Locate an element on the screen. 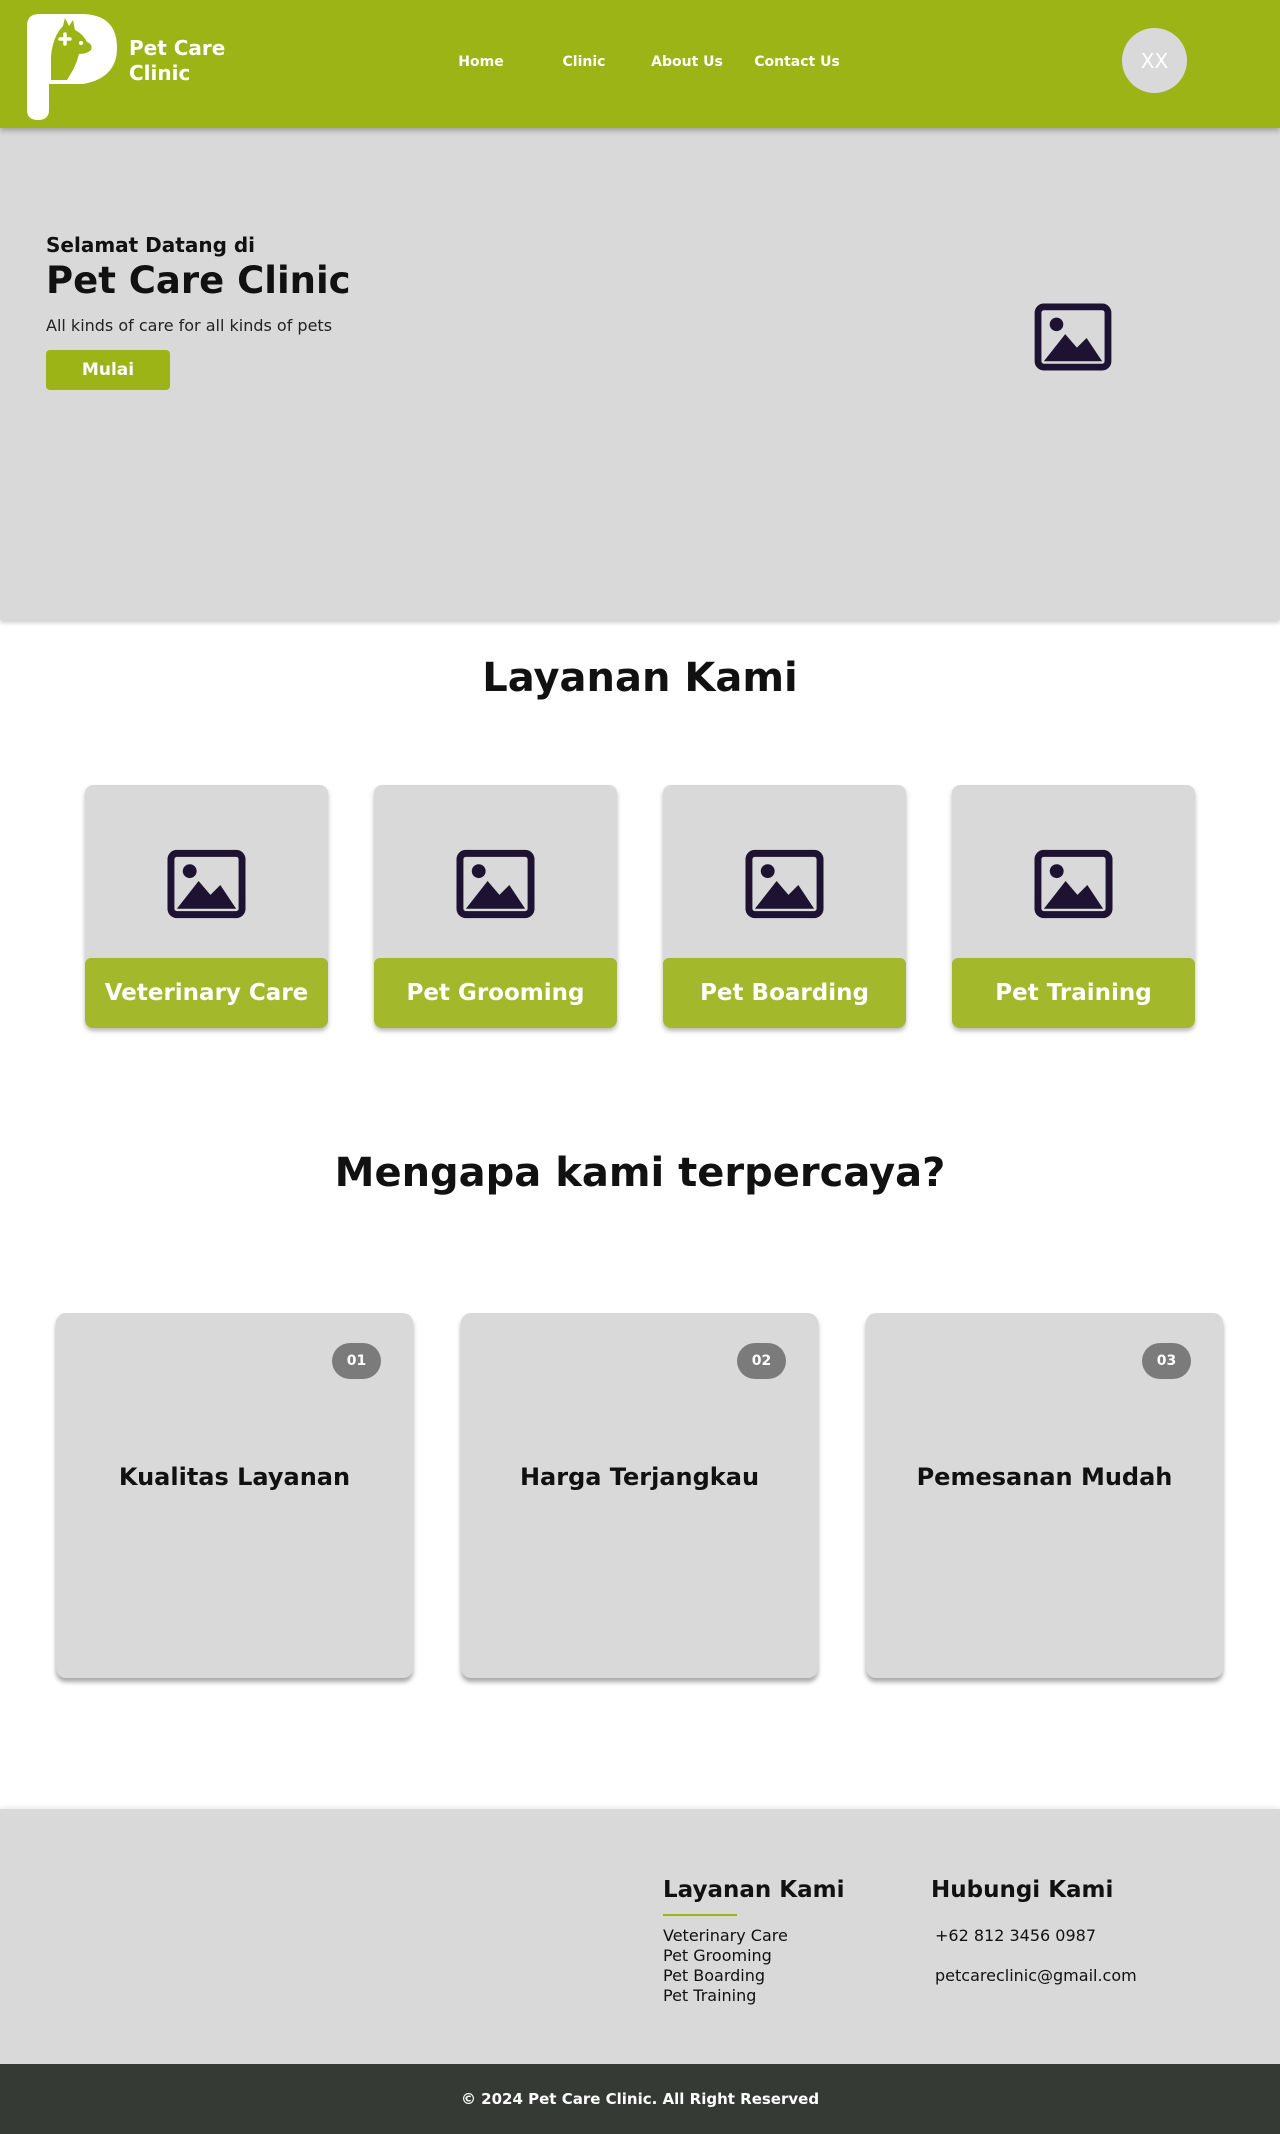 The height and width of the screenshot is (2134, 1280). reason-number-badge: 02 is located at coordinates (761, 1361).